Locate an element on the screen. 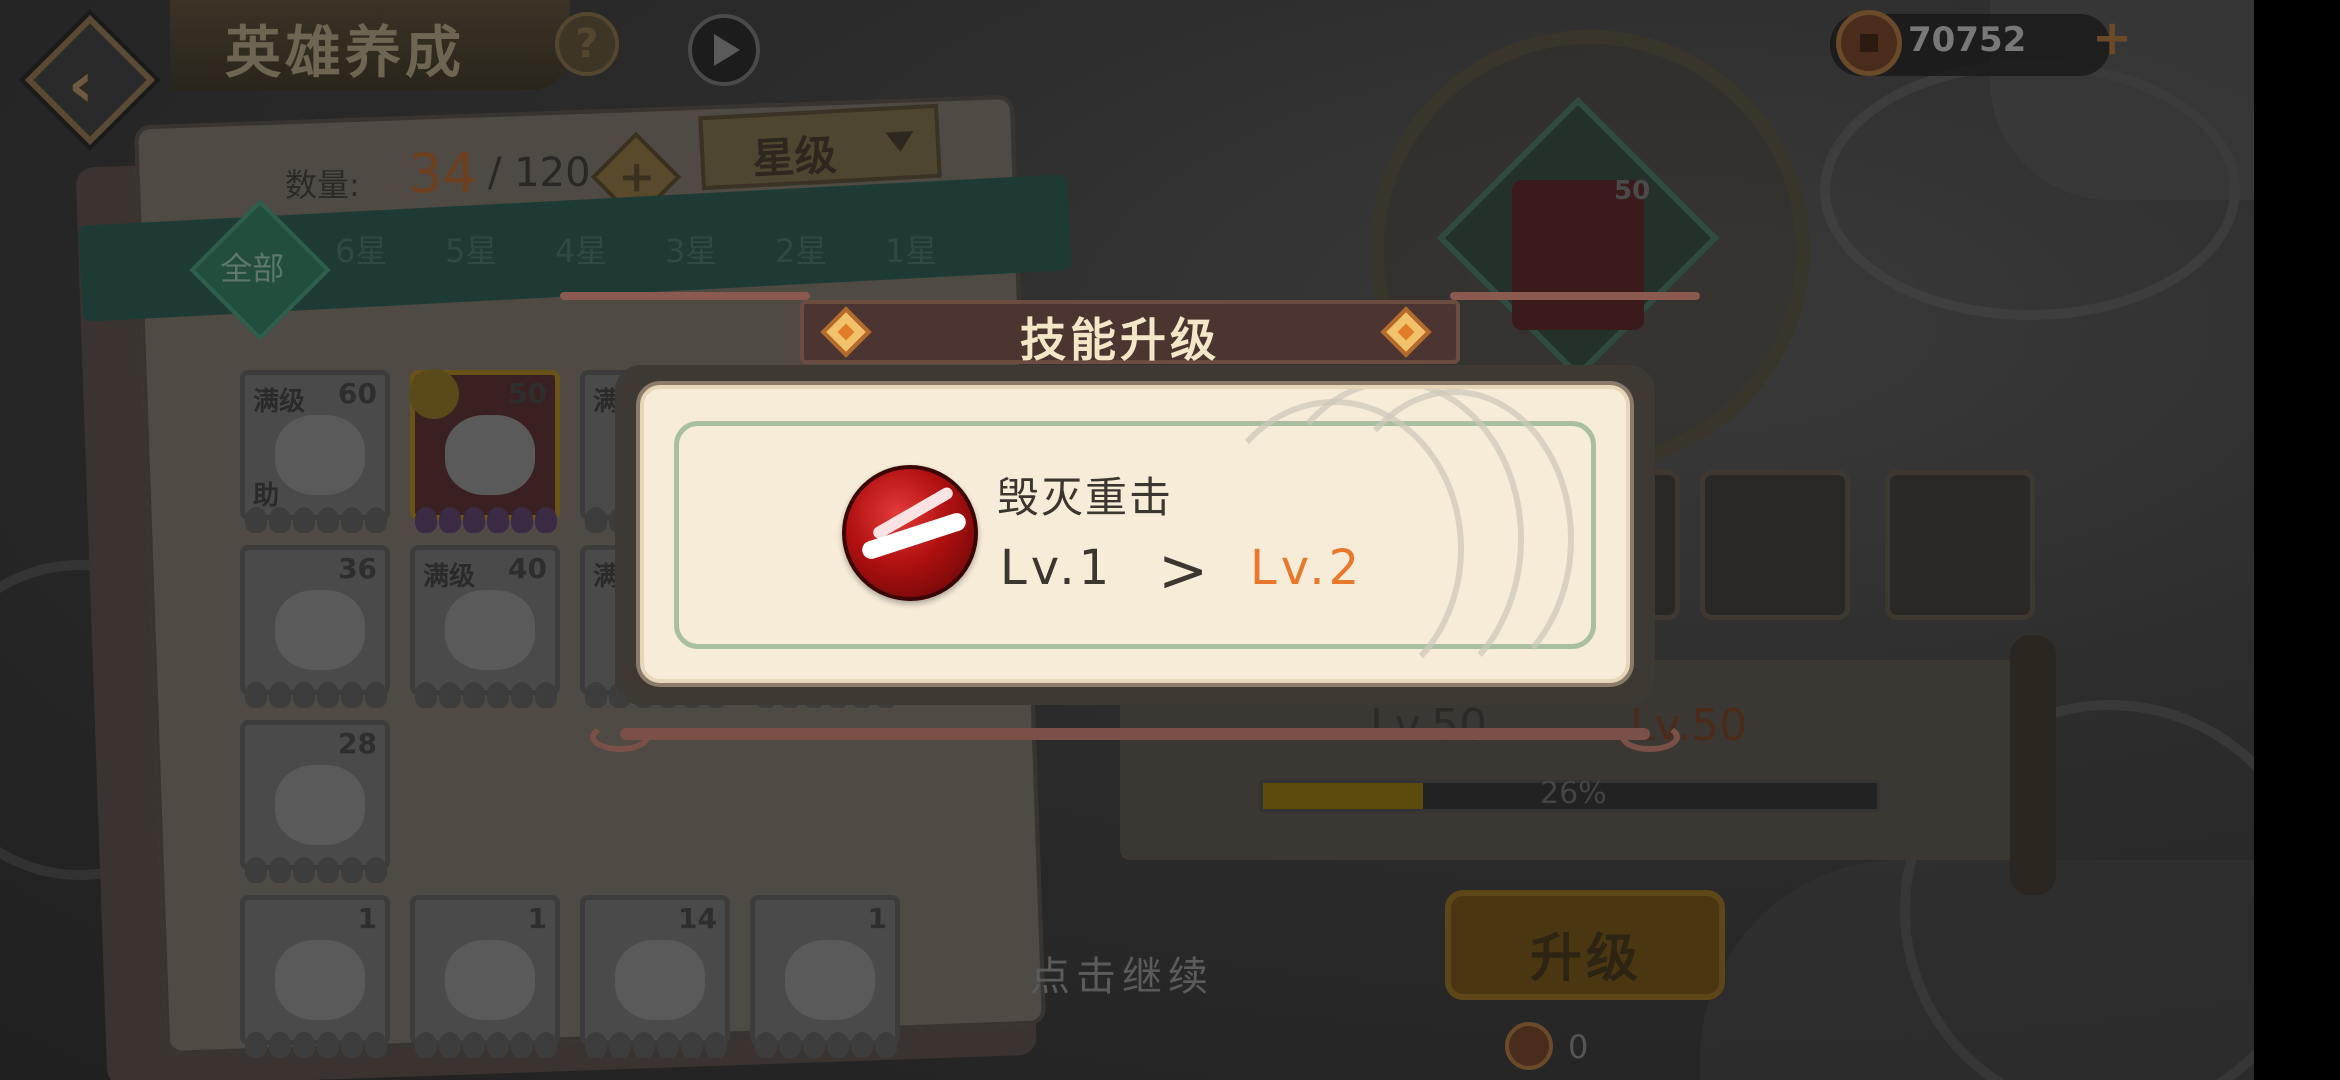 The height and width of the screenshot is (1080, 2340). question-icon: ? is located at coordinates (587, 44).